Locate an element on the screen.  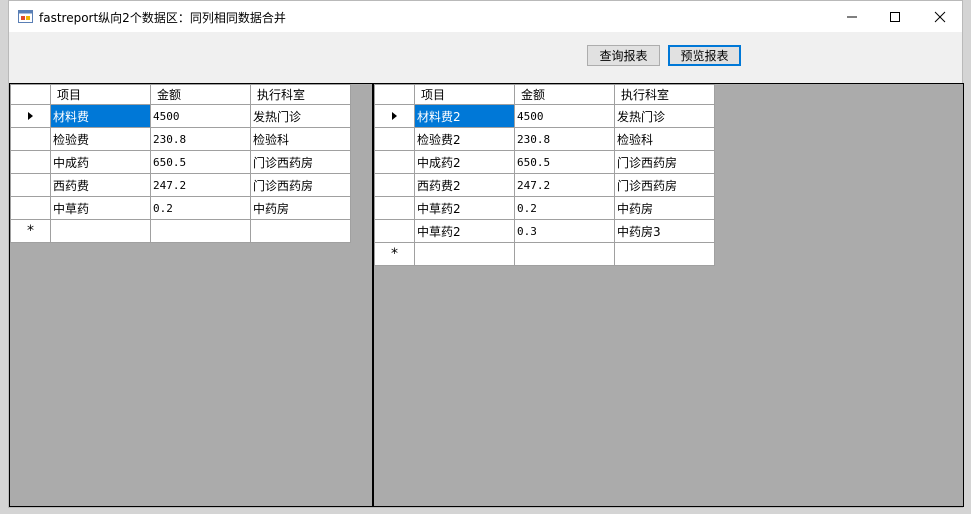
table-row: 中成药 650.5 门诊西药房 is located at coordinates (180, 162).